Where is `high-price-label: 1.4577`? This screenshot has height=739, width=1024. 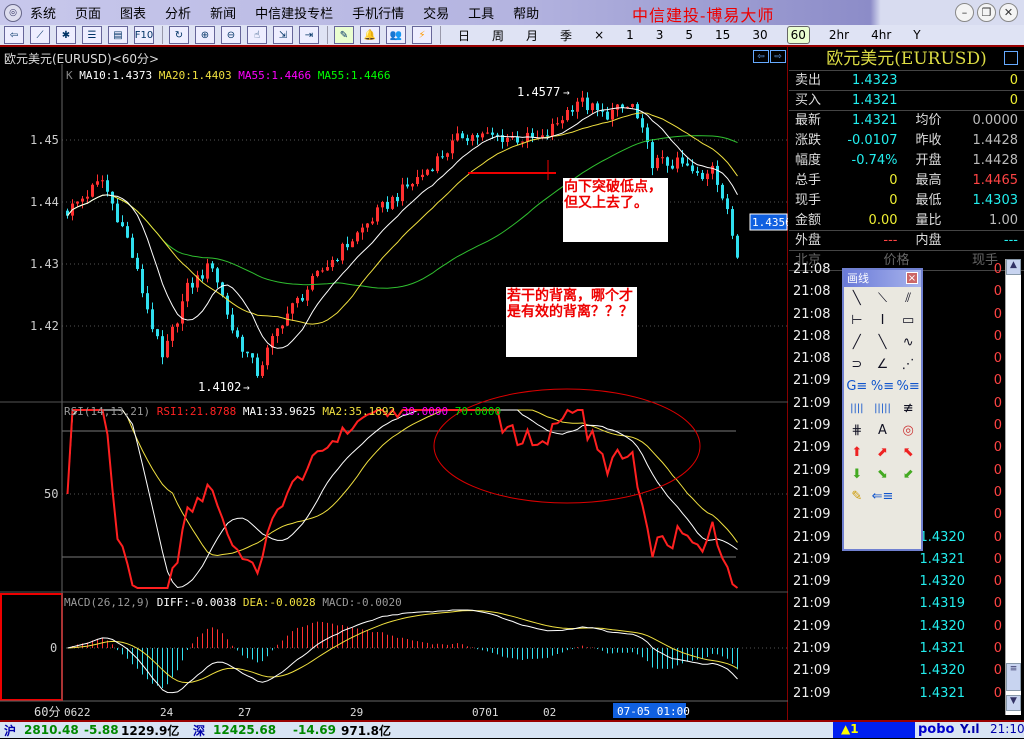
high-price-label: 1.4577 is located at coordinates (538, 92).